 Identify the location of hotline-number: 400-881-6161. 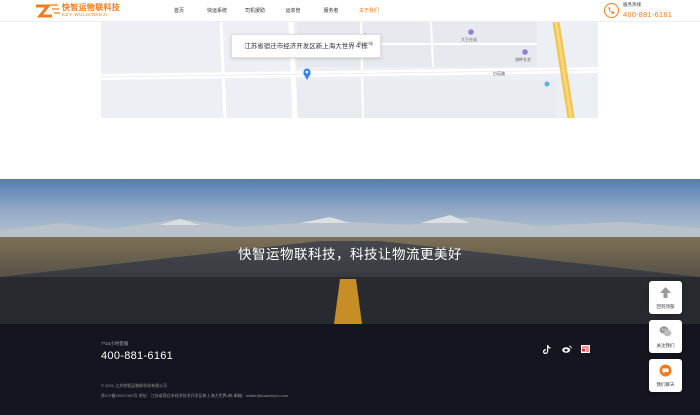
(648, 14).